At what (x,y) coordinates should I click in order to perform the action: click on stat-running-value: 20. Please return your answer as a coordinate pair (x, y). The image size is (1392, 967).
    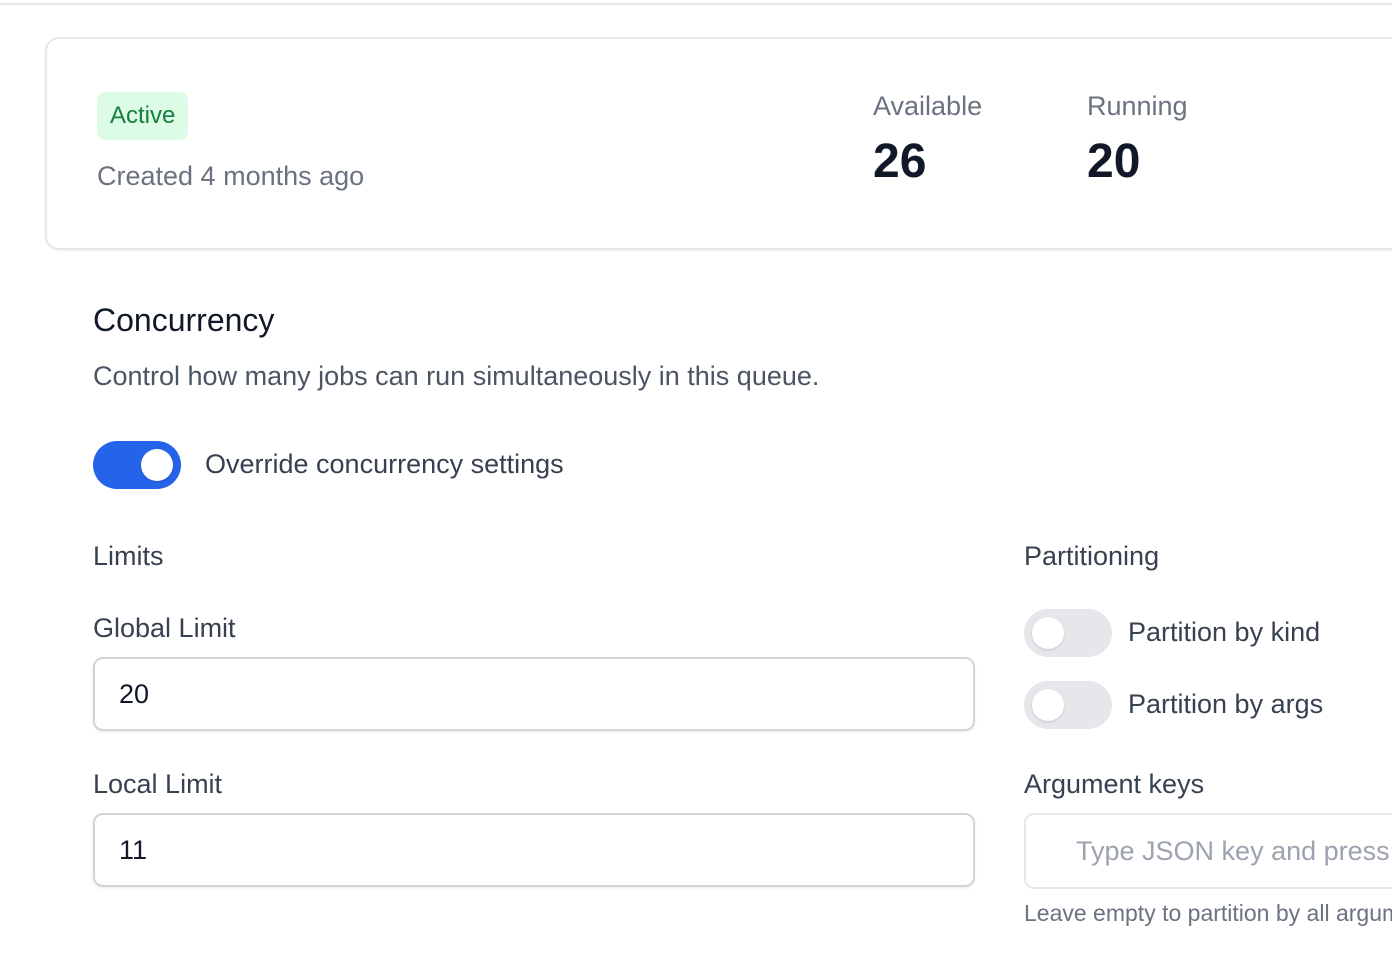
    Looking at the image, I should click on (1114, 161).